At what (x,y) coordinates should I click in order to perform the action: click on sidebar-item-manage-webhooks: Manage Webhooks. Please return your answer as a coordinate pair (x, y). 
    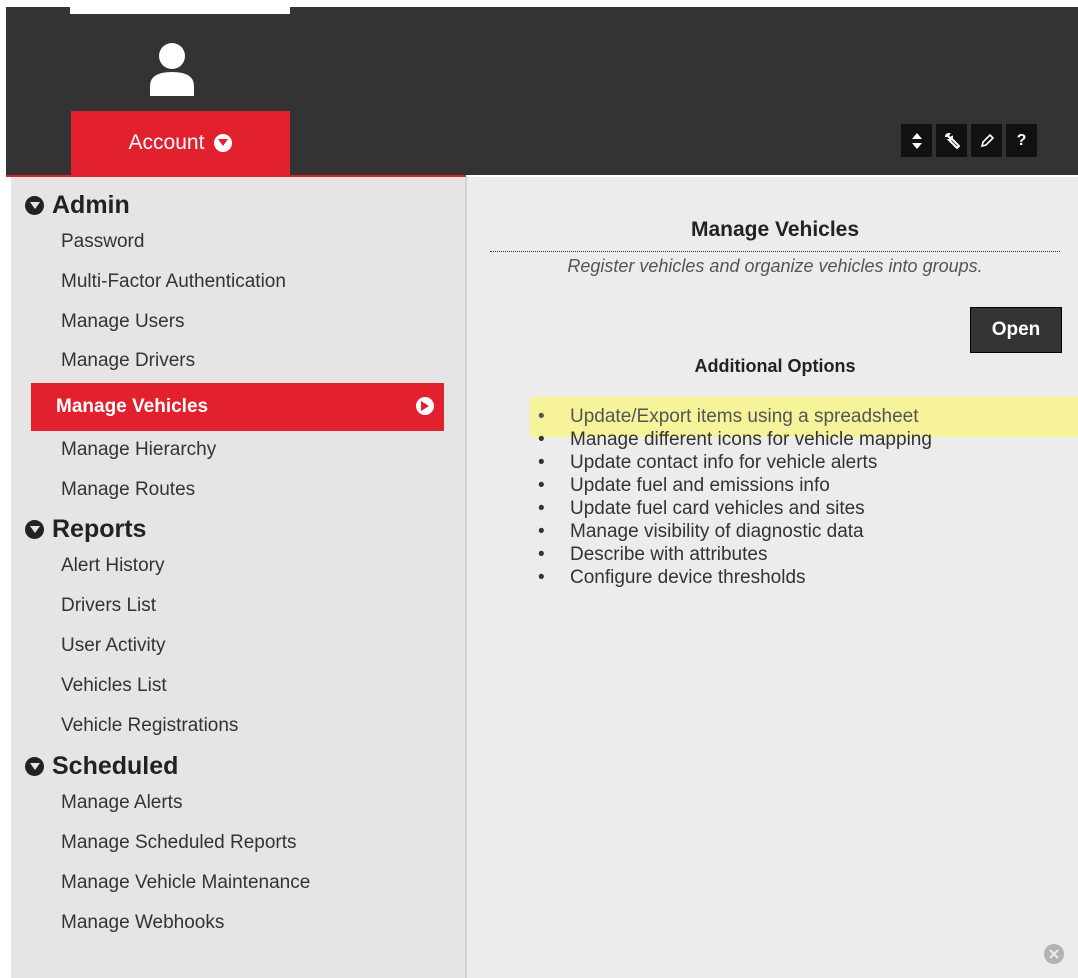
    Looking at the image, I should click on (142, 923).